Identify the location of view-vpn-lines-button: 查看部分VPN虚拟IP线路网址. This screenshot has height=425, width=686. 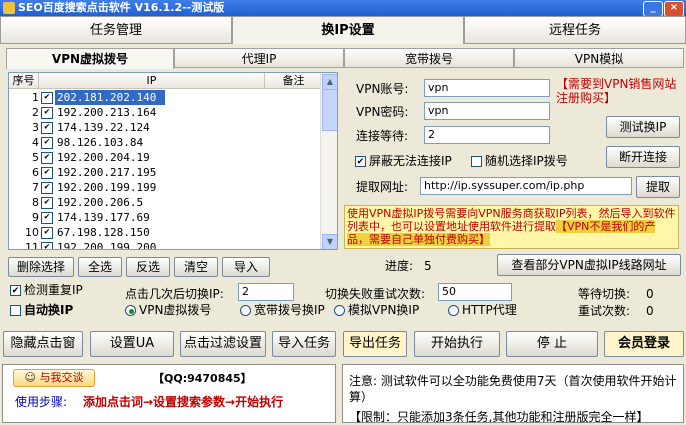
(589, 265).